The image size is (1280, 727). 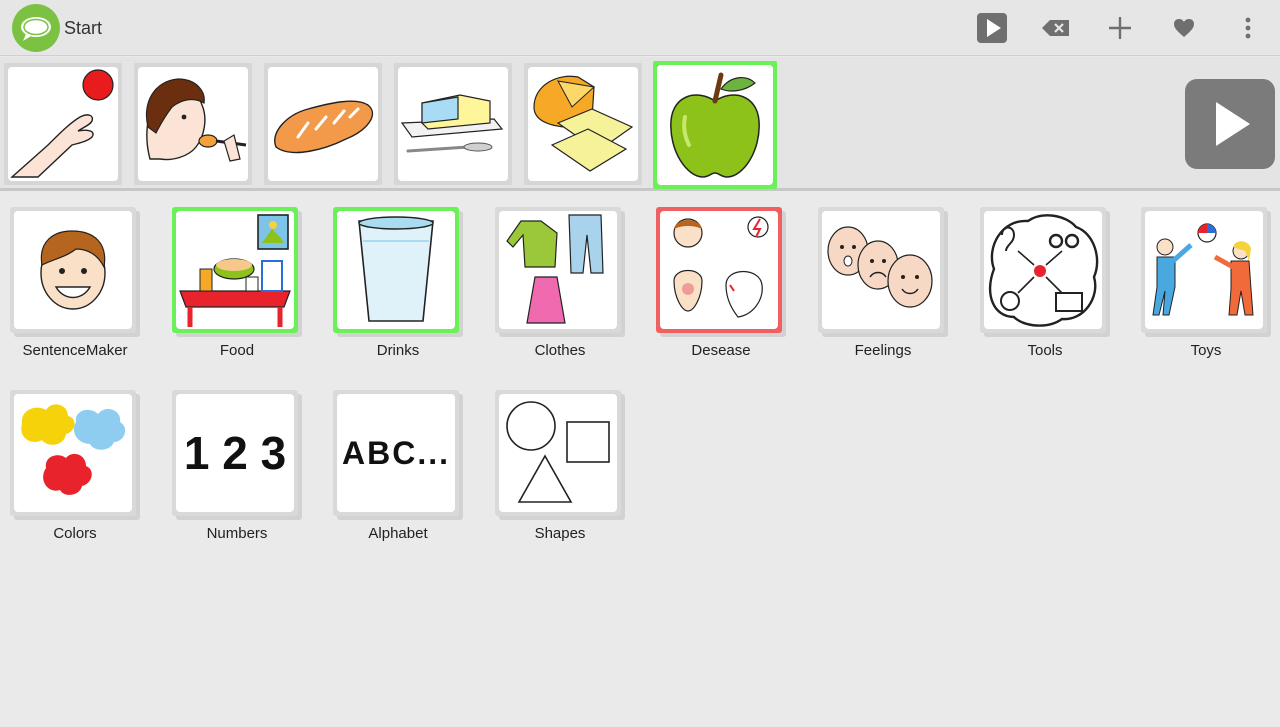 What do you see at coordinates (1206, 350) in the screenshot?
I see `tile-label: Toys` at bounding box center [1206, 350].